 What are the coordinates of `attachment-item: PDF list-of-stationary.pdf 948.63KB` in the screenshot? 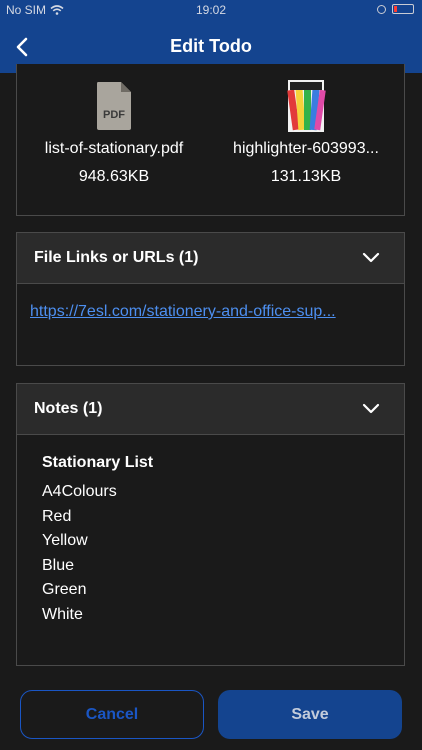 It's located at (114, 133).